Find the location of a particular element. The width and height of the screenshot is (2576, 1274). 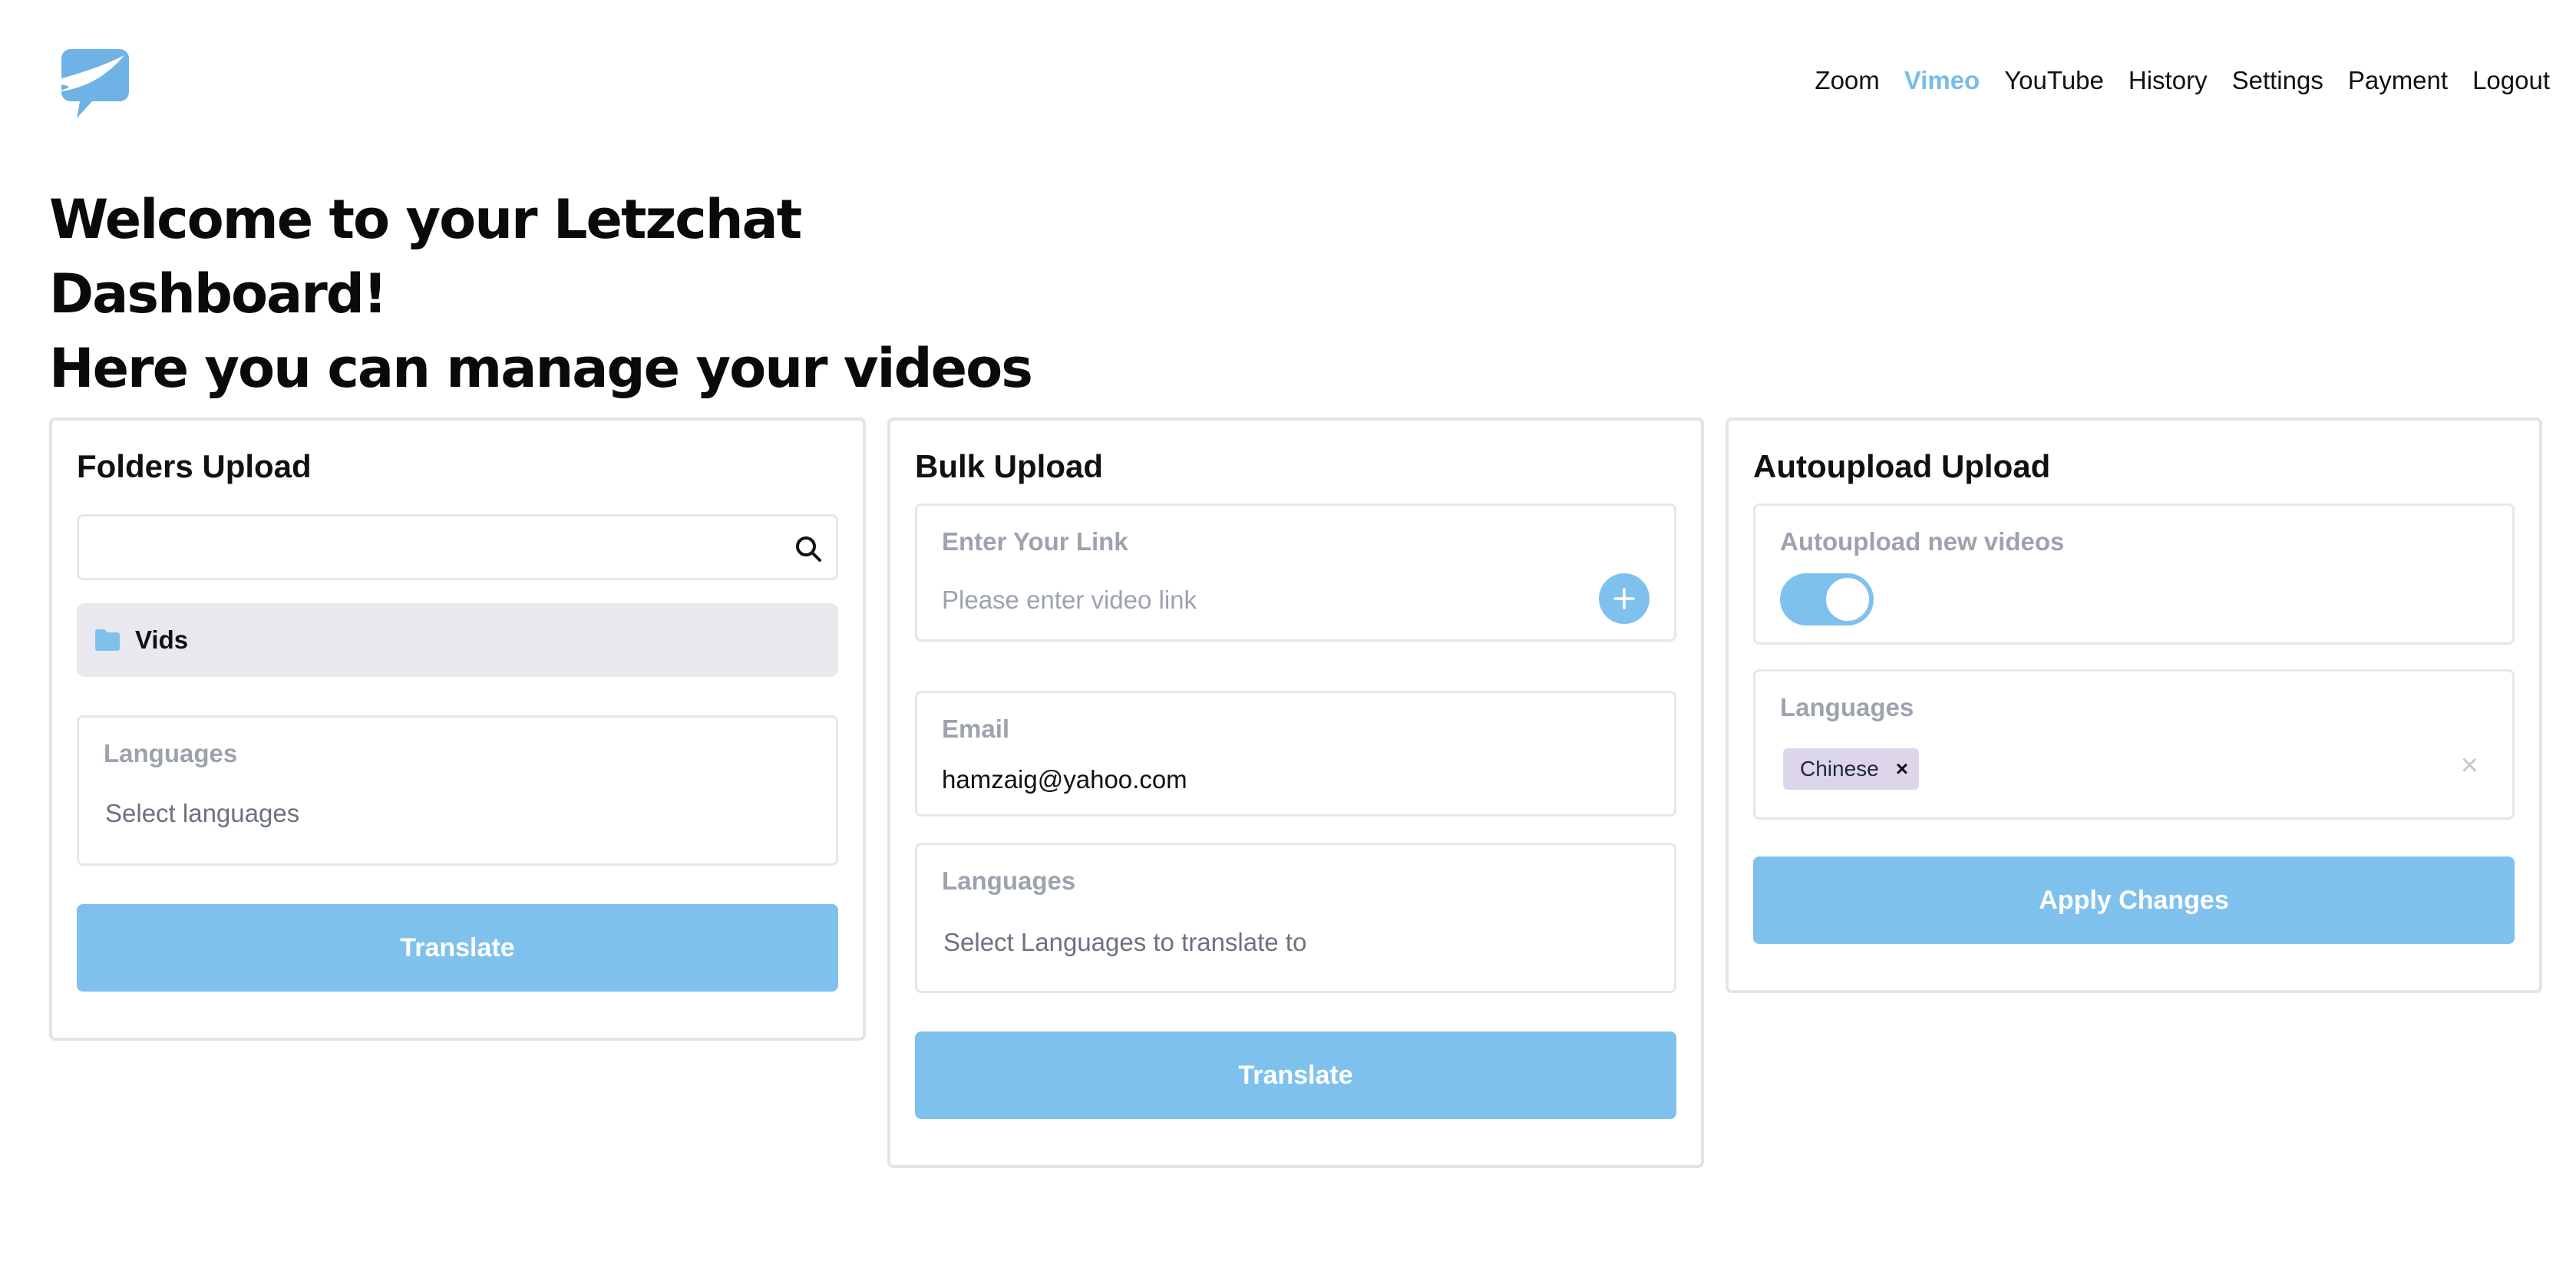

languages-select: Languages Select languages is located at coordinates (457, 790).